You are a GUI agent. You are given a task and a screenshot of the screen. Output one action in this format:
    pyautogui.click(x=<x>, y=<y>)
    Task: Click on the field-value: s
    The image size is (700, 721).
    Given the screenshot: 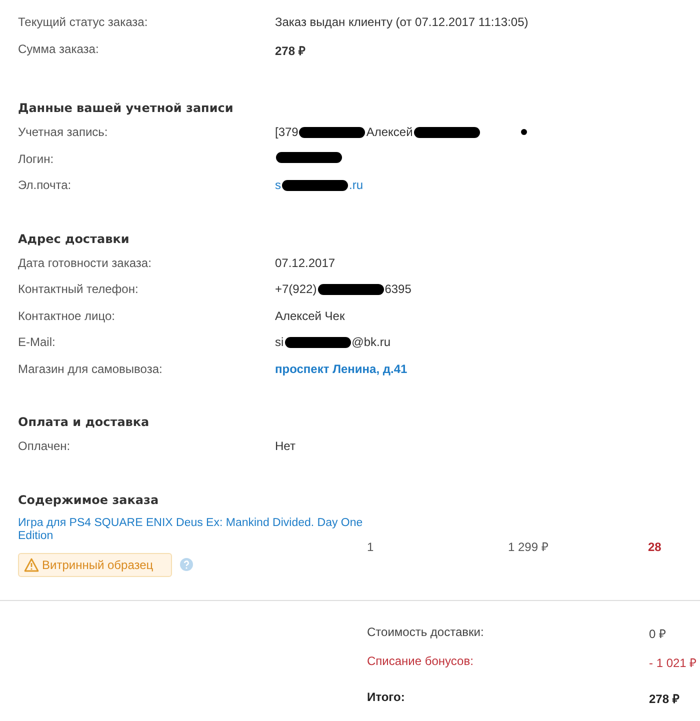 What is the action you would take?
    pyautogui.click(x=278, y=185)
    